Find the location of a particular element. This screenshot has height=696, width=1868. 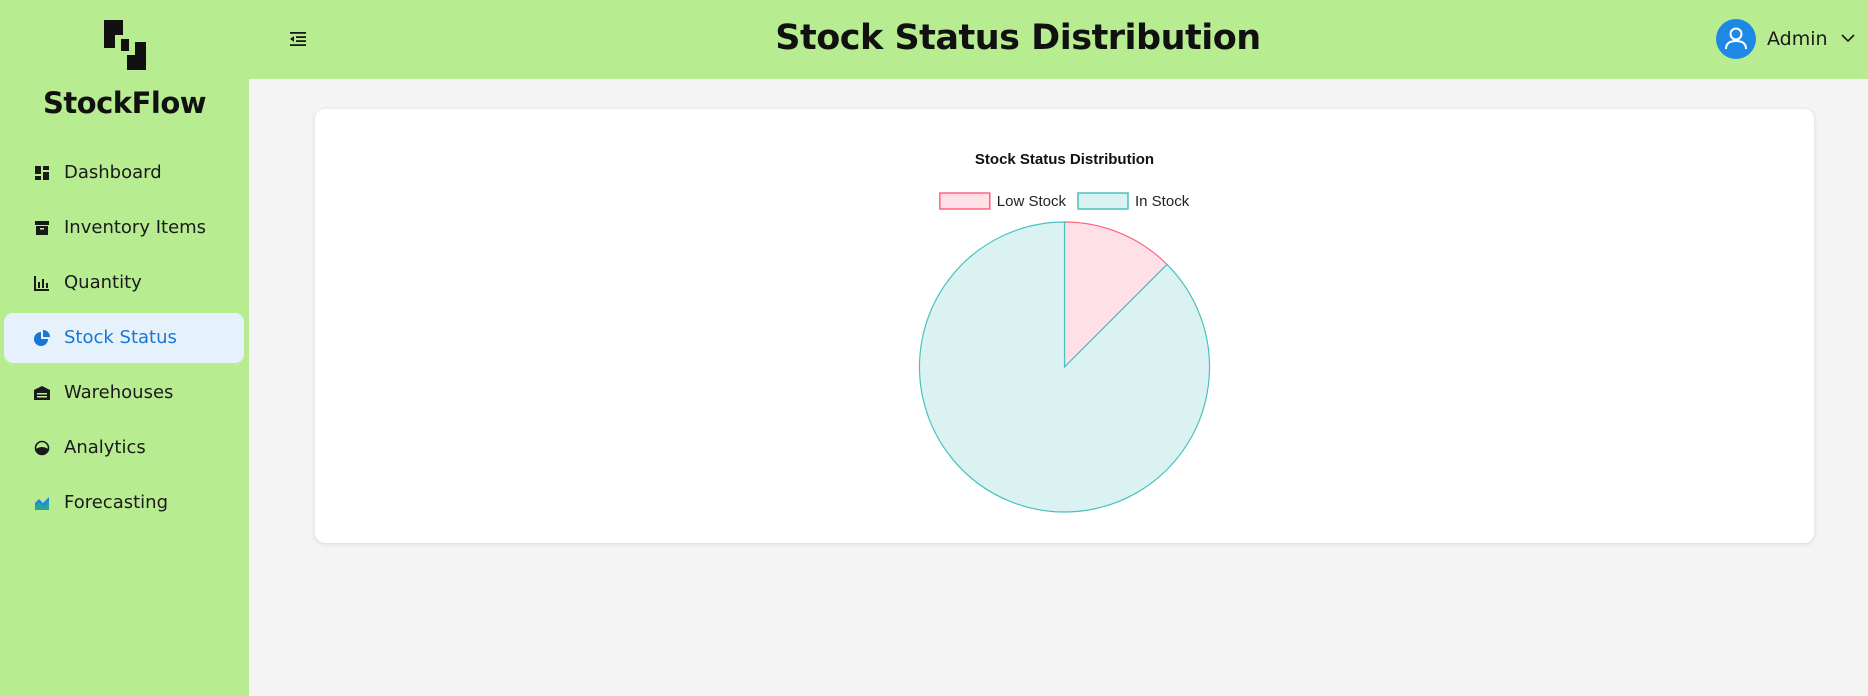

user-name: Admin is located at coordinates (1797, 39).